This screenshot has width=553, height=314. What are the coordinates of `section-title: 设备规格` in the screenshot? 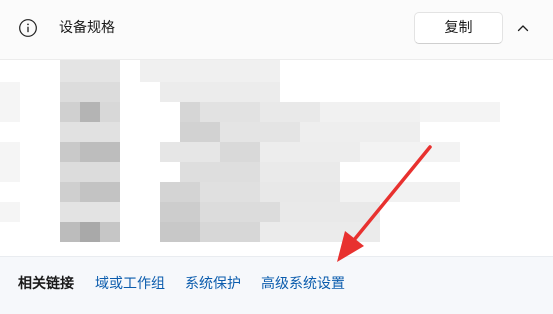 It's located at (87, 28).